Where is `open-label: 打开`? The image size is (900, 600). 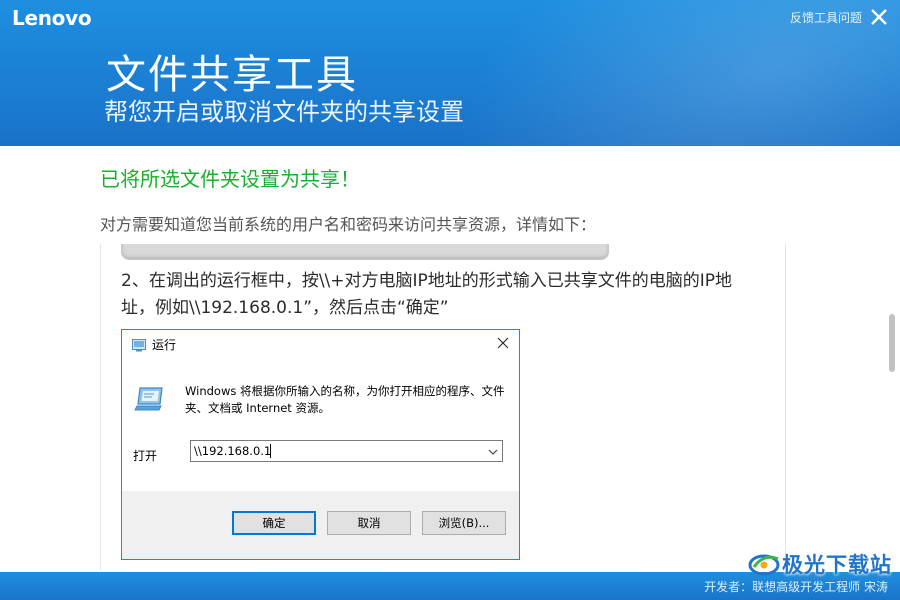 open-label: 打开 is located at coordinates (145, 456).